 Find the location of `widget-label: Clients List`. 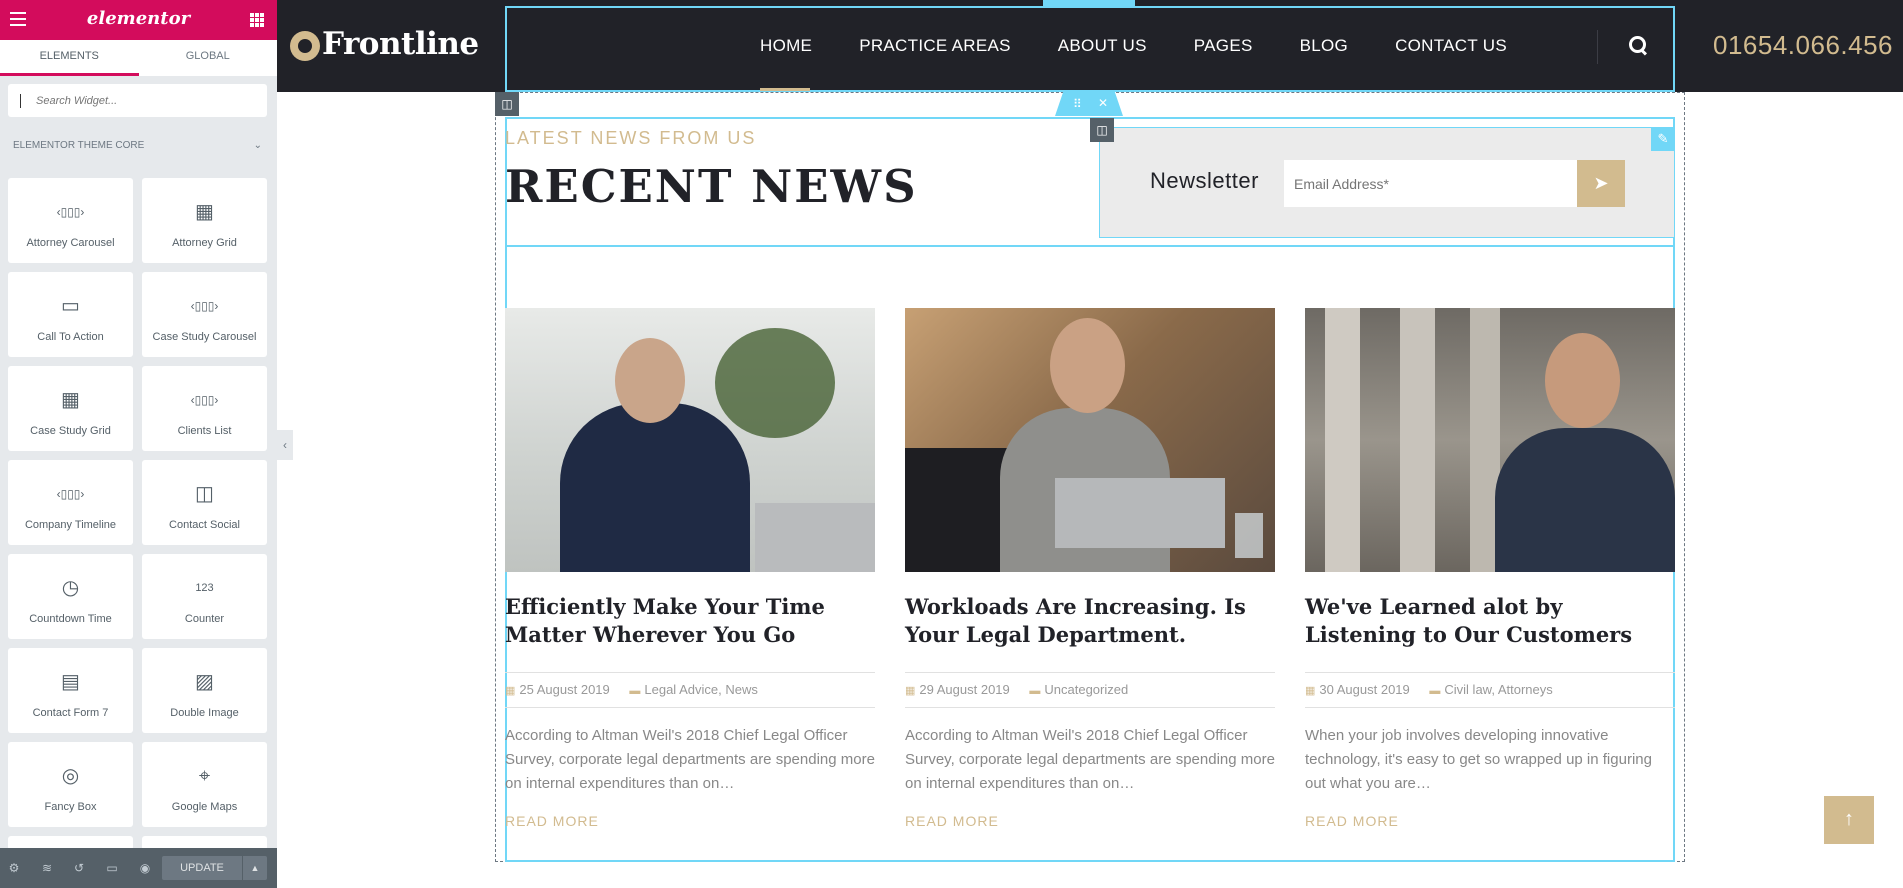

widget-label: Clients List is located at coordinates (204, 431).